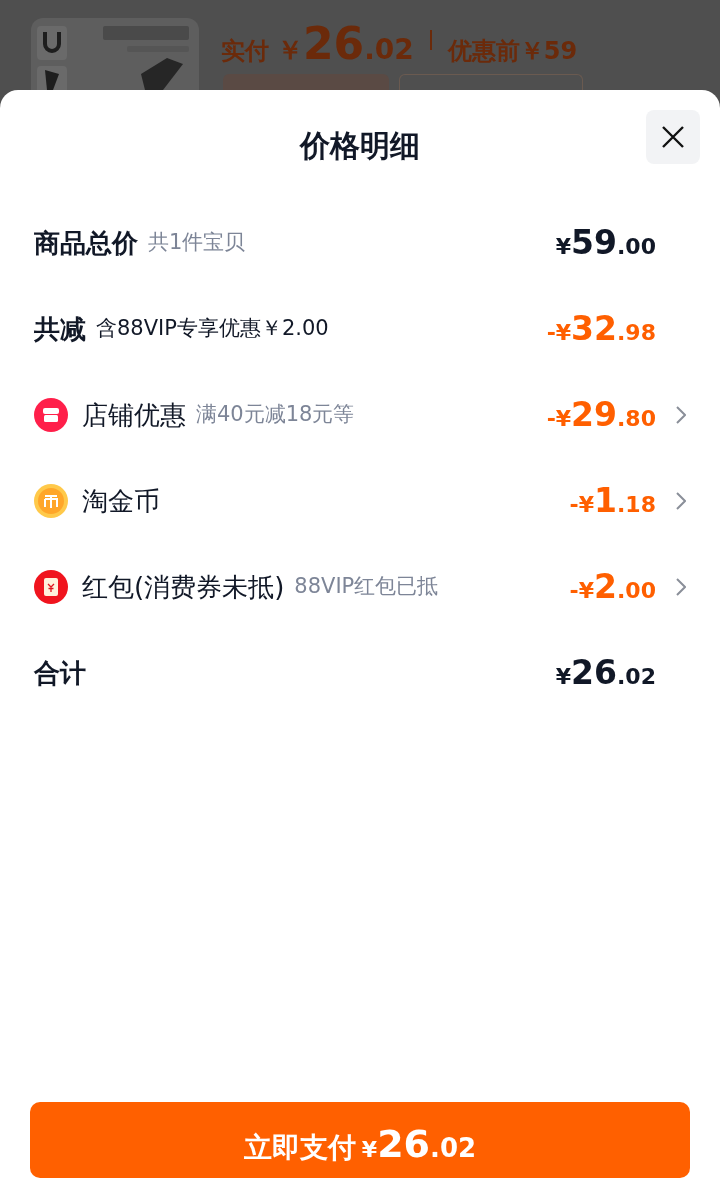 The height and width of the screenshot is (1204, 720). I want to click on price-amount: -¥32.98, so click(601, 329).